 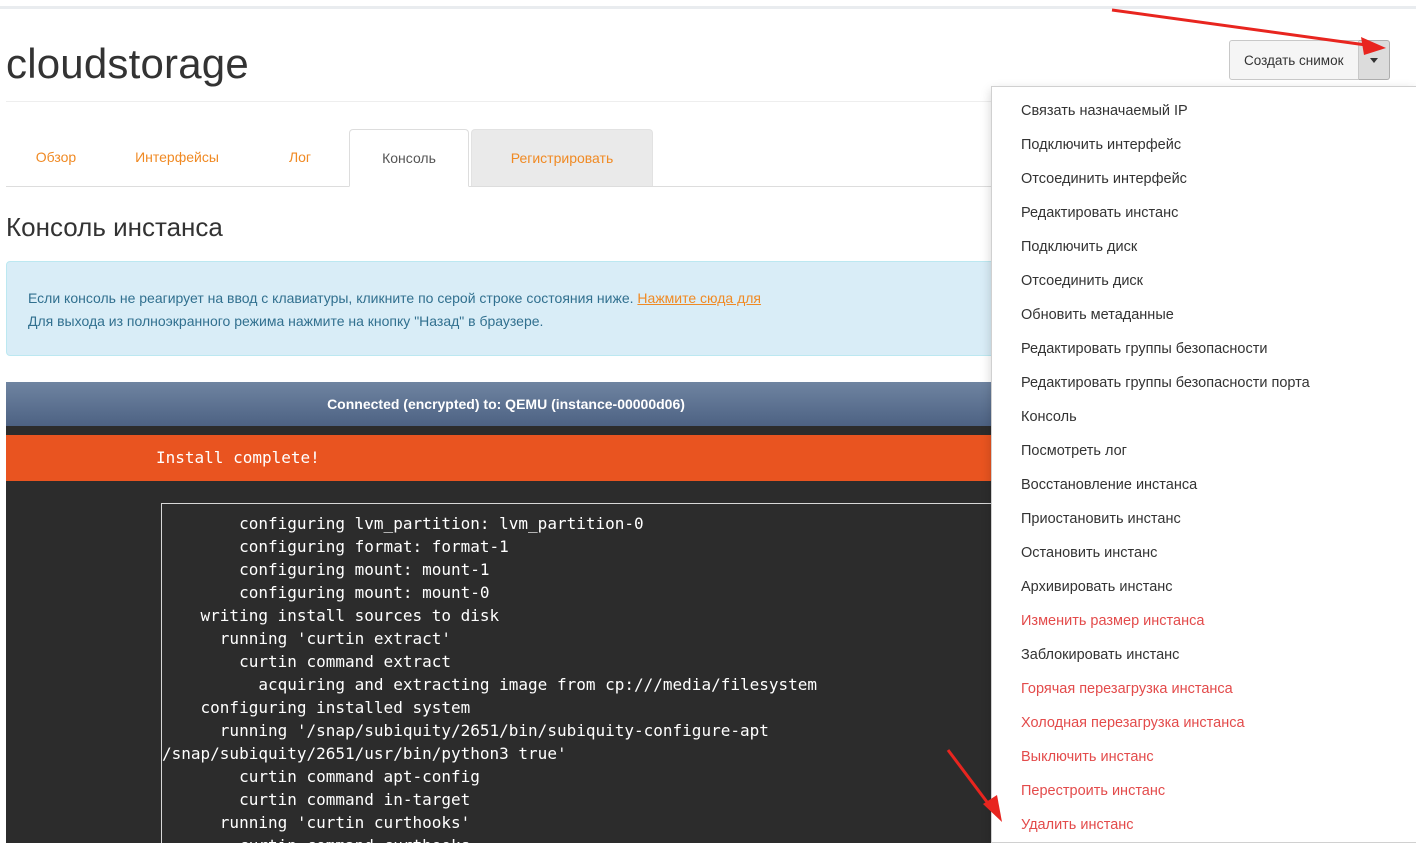 I want to click on menu-item-hard-reboot: Холодная перезагрузка инстанса, so click(x=1133, y=723).